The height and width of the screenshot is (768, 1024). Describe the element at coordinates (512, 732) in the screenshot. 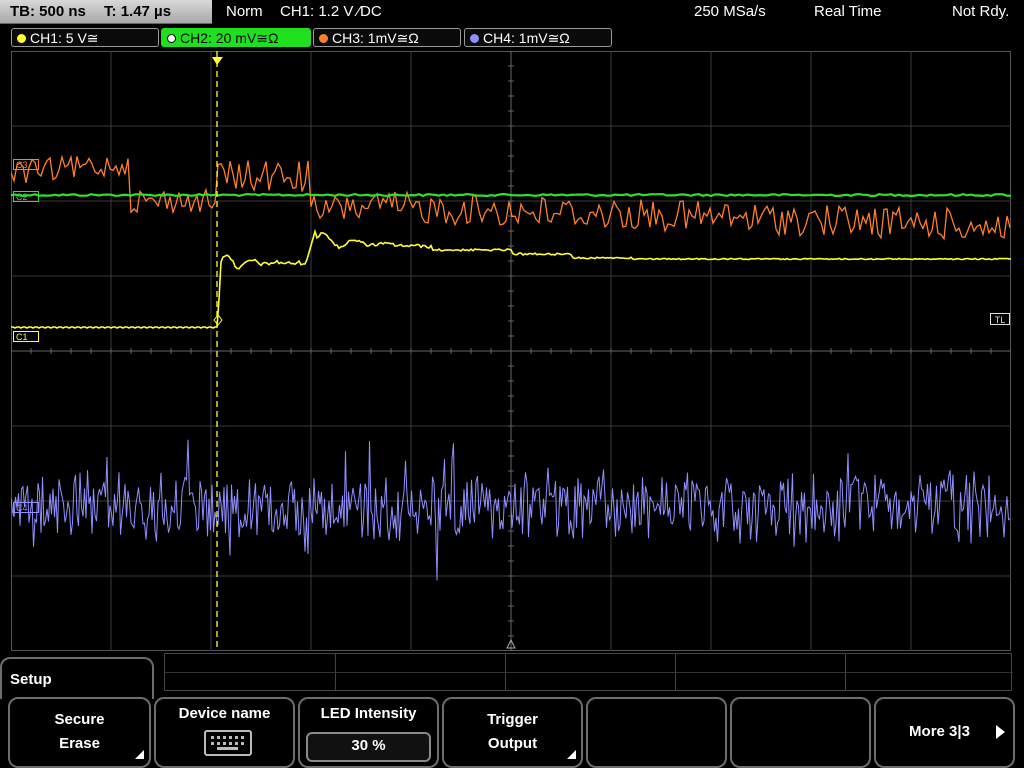

I see `trigger-output-button: Trigger Output` at that location.